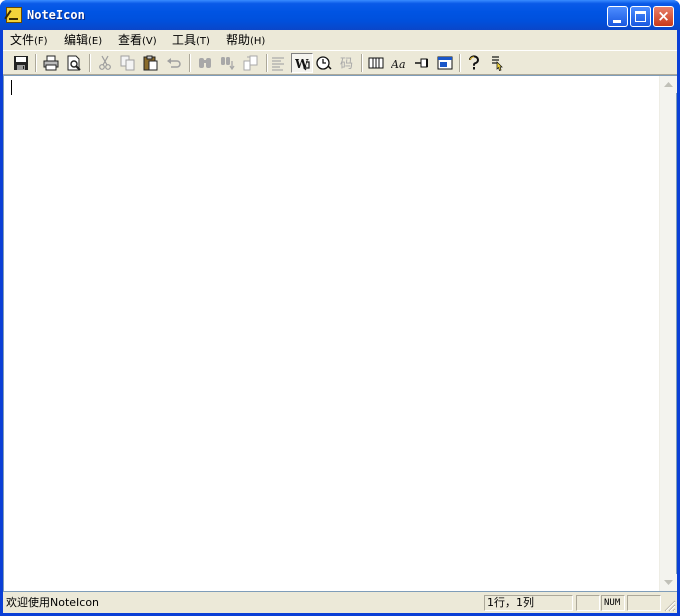 Image resolution: width=680 pixels, height=616 pixels. I want to click on clipboard-icon, so click(150, 63).